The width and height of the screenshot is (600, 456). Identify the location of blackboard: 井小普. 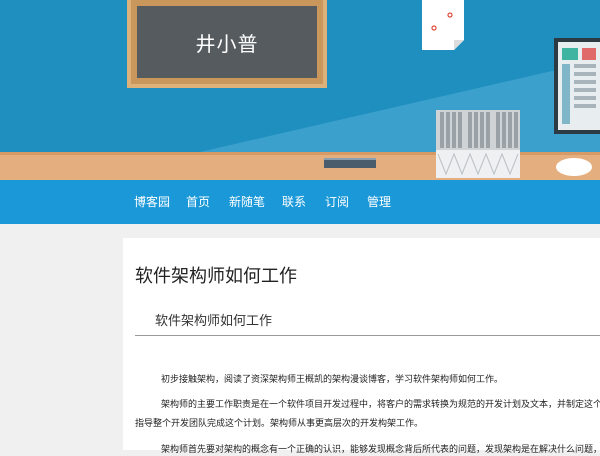
(227, 44).